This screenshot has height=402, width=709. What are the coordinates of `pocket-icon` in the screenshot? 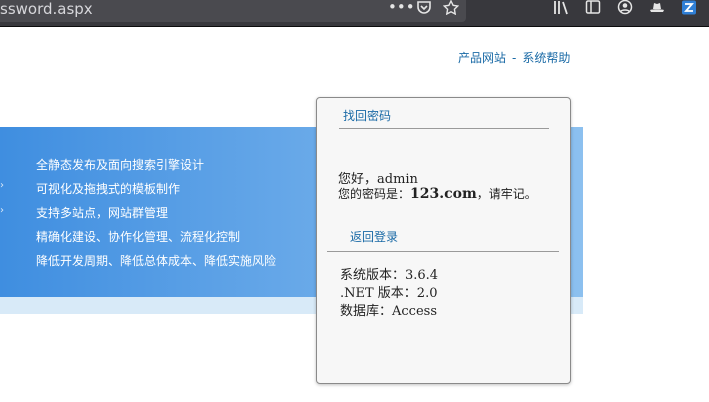 It's located at (424, 9).